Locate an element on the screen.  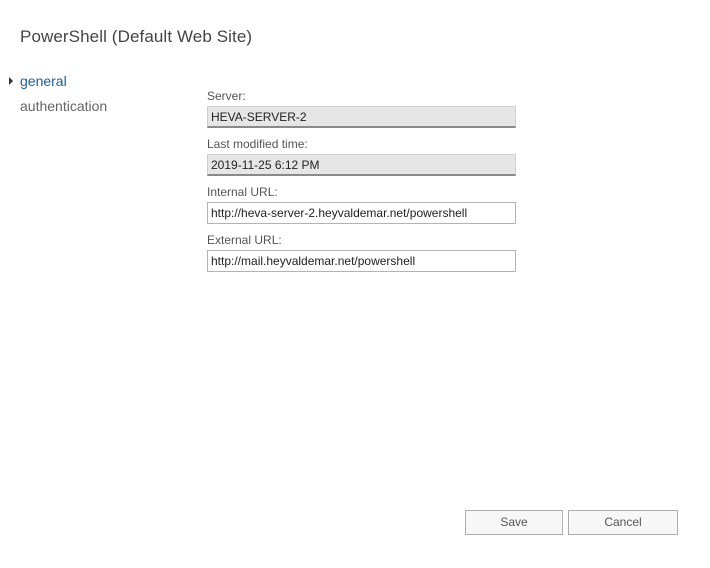
internal-url-field is located at coordinates (361, 213).